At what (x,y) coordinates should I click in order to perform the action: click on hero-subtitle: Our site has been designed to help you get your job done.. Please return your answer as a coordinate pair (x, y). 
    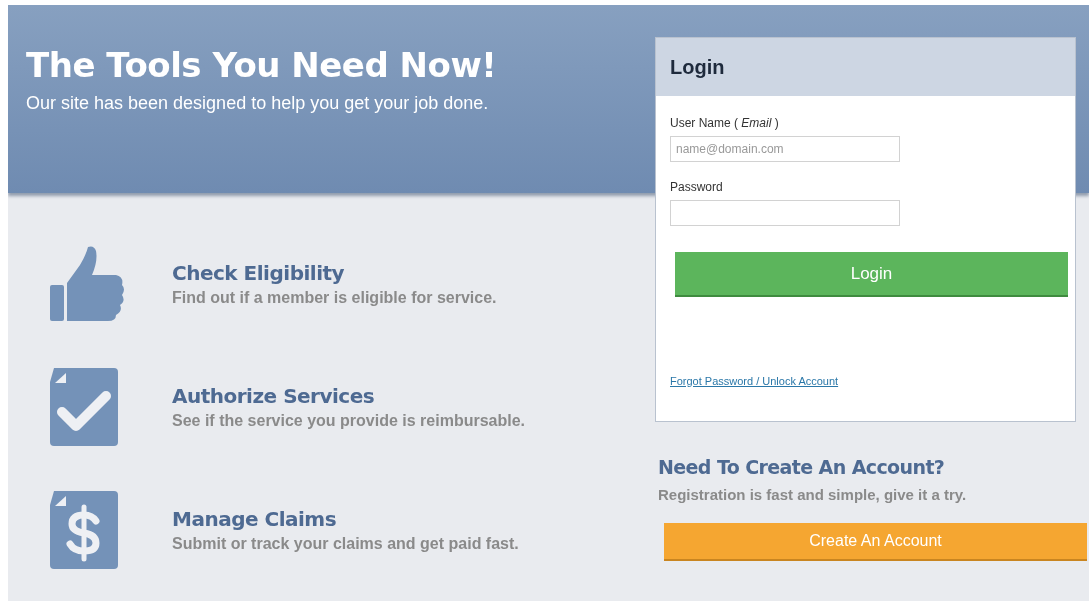
    Looking at the image, I should click on (258, 103).